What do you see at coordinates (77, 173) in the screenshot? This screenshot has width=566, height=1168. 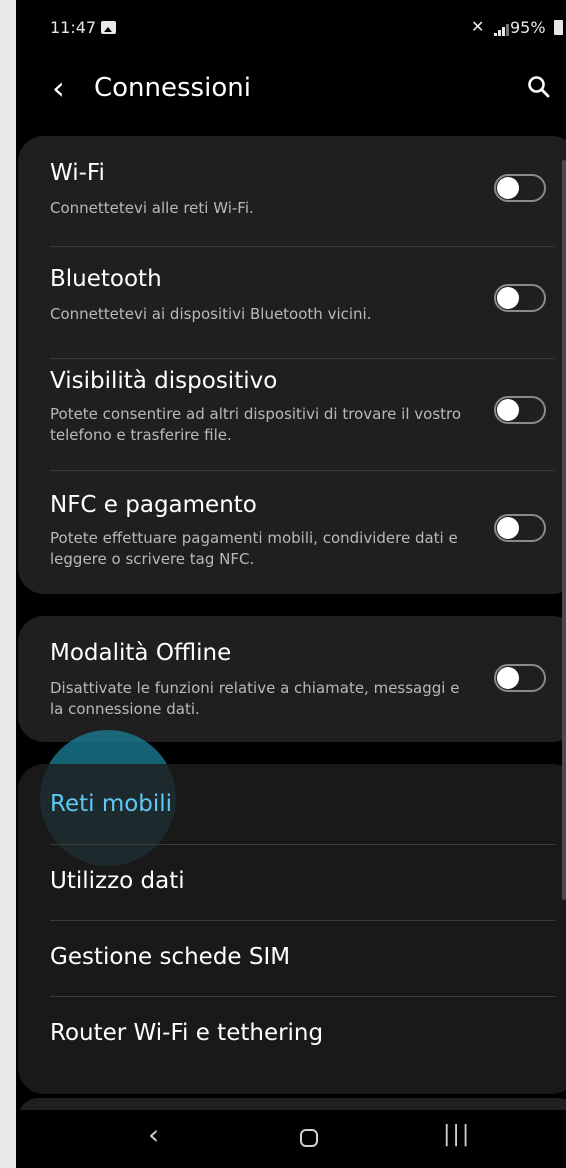 I see `setting-title: Wi-Fi` at bounding box center [77, 173].